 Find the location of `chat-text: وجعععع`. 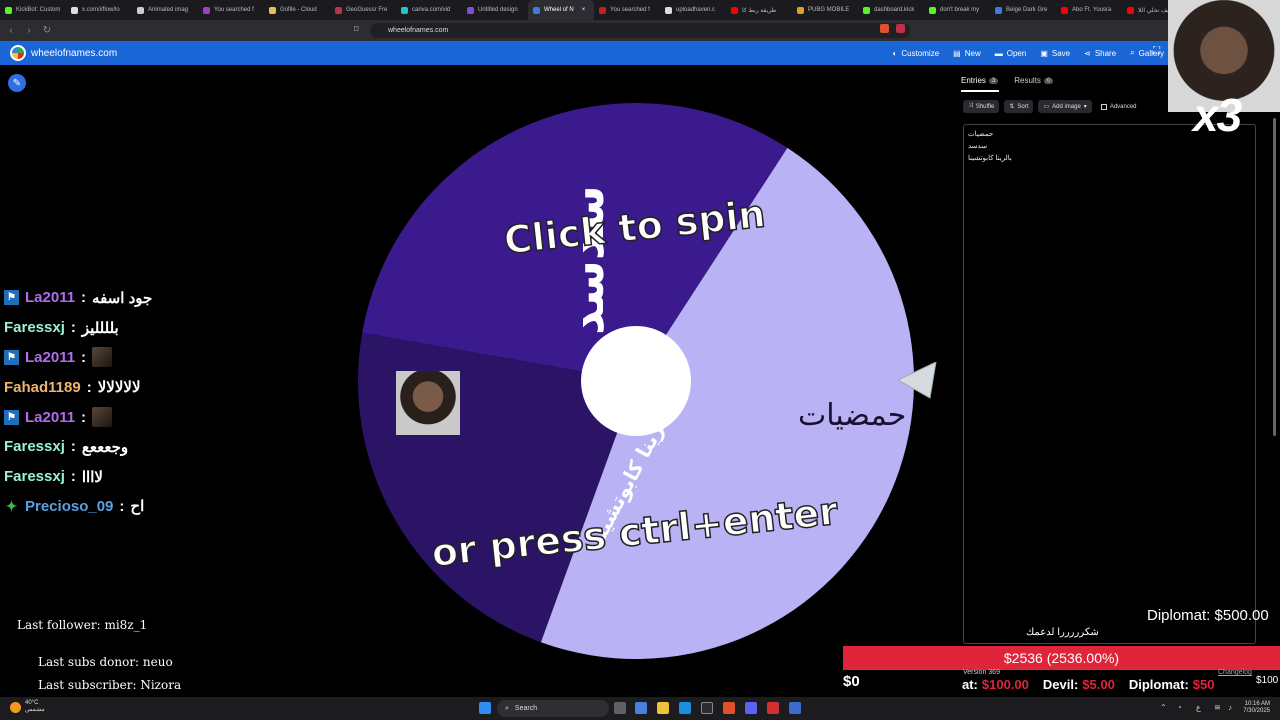

chat-text: وجعععع is located at coordinates (105, 447).